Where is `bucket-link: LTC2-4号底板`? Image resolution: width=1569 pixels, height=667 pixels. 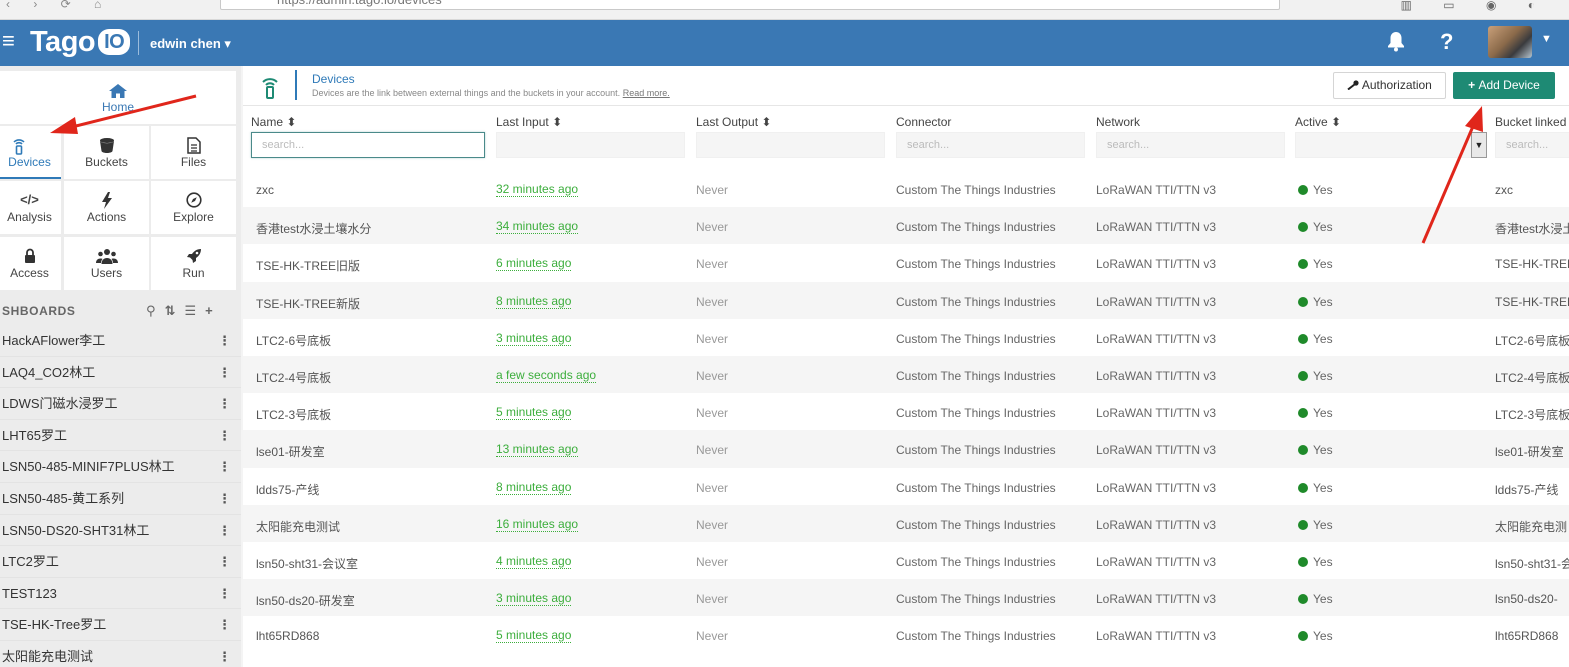
bucket-link: LTC2-4号底板 is located at coordinates (1532, 377).